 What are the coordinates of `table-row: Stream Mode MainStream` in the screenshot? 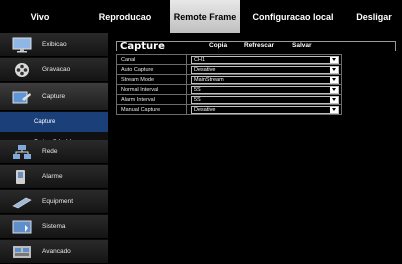 It's located at (229, 79).